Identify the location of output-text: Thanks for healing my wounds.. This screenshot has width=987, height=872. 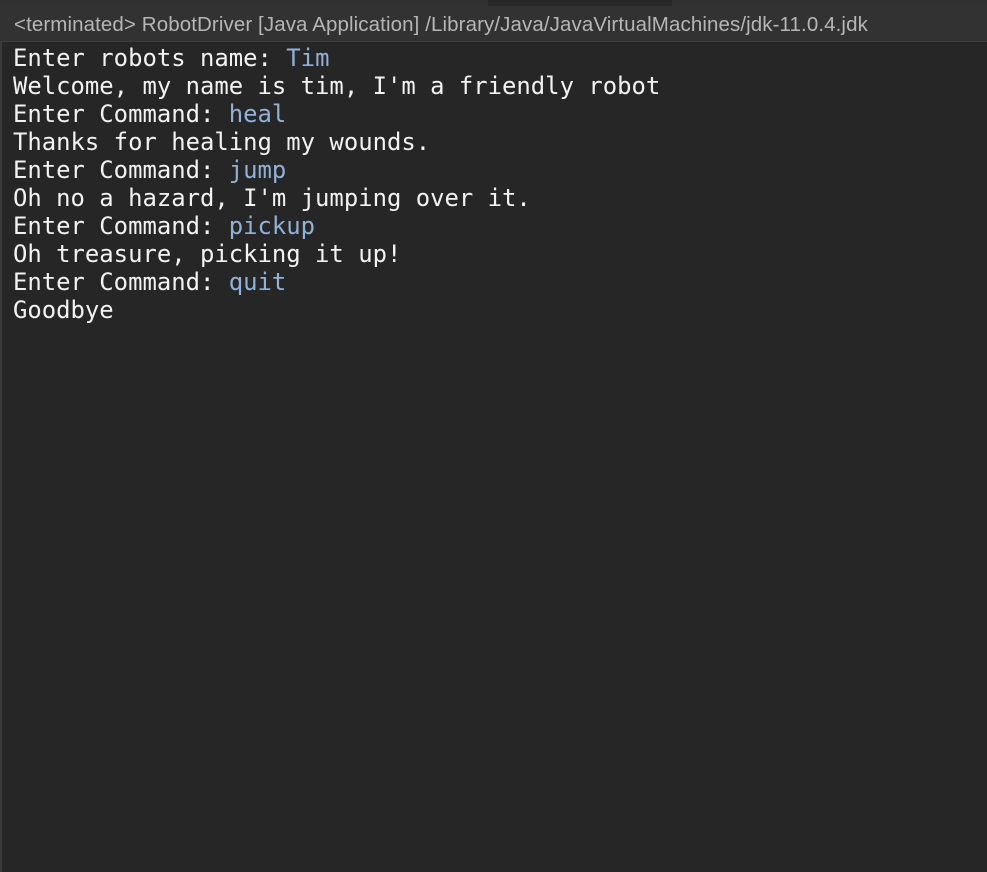
(222, 142).